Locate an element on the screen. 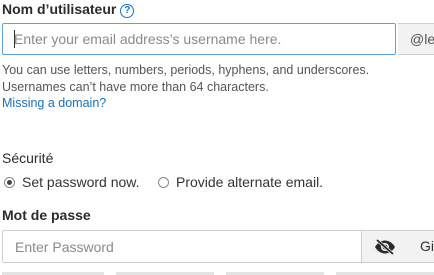 The width and height of the screenshot is (434, 275). password-input is located at coordinates (182, 246).